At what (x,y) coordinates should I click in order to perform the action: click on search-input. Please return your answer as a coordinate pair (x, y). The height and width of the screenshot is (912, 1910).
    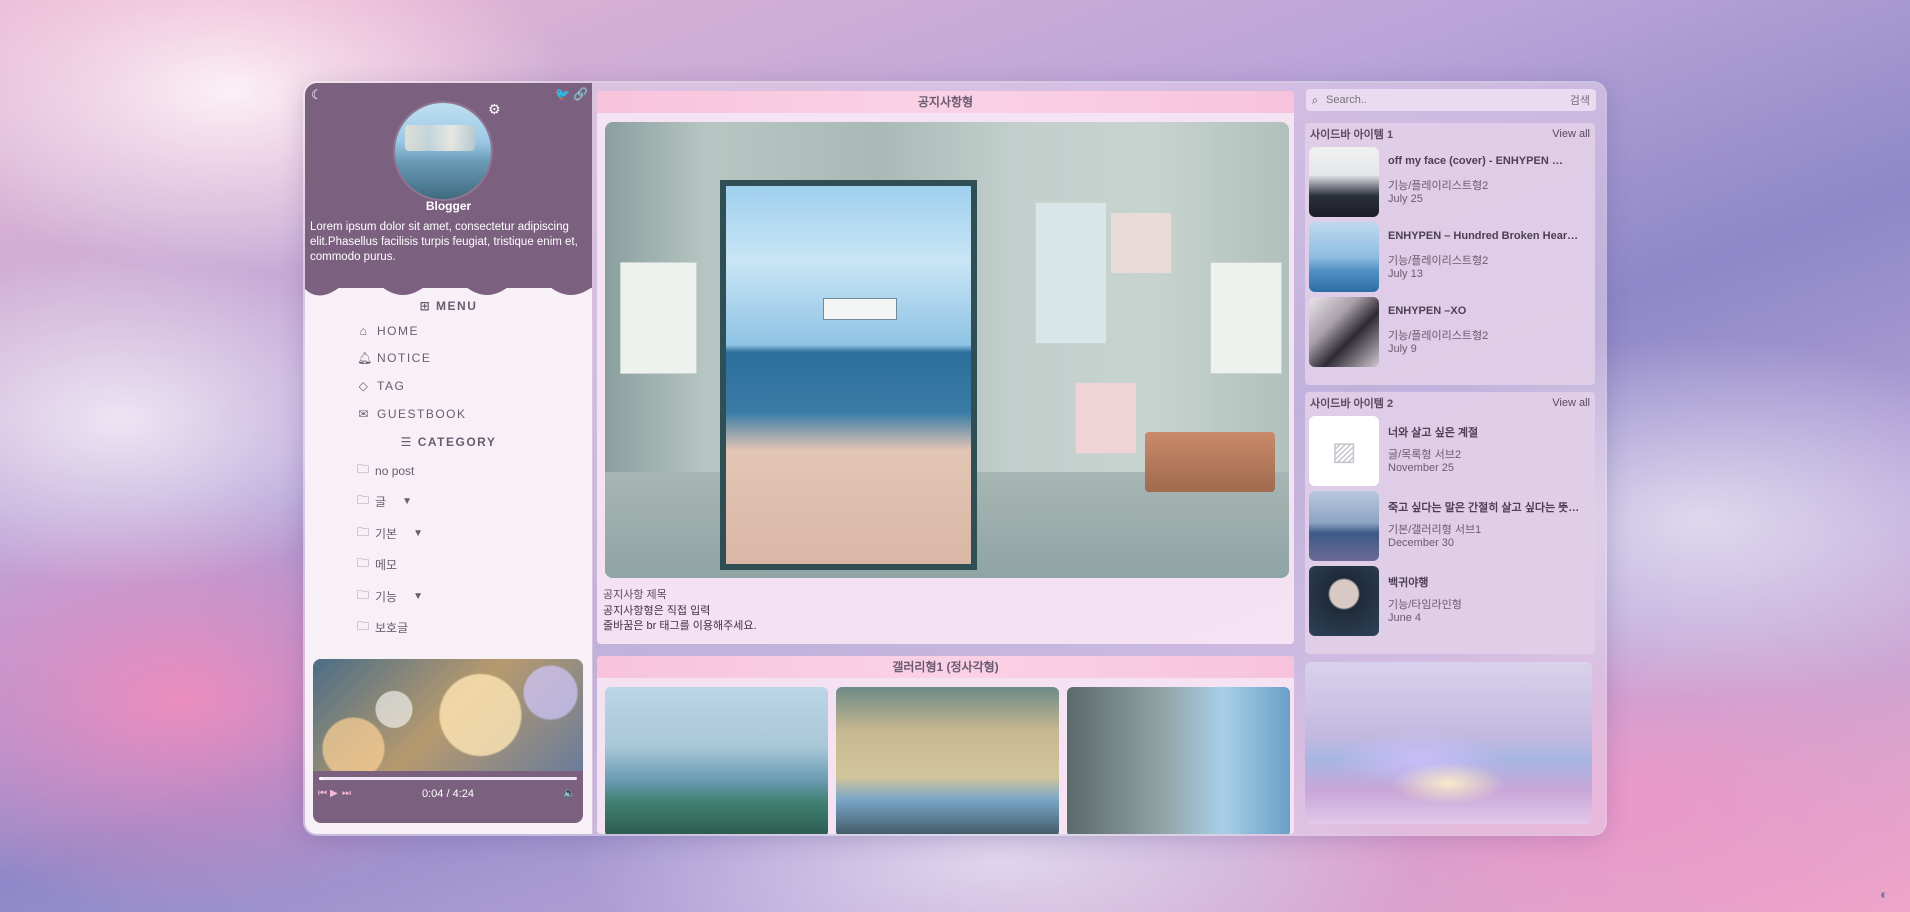
    Looking at the image, I should click on (1447, 100).